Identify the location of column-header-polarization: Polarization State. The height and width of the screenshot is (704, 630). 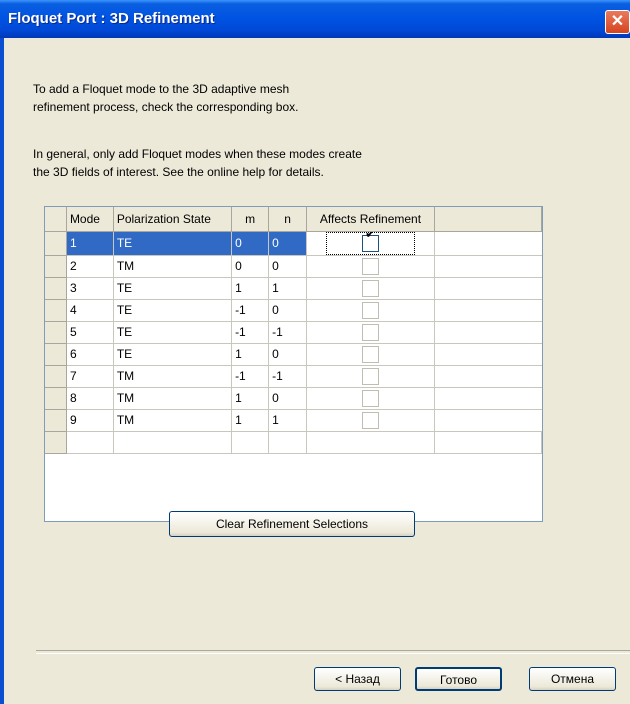
(173, 219).